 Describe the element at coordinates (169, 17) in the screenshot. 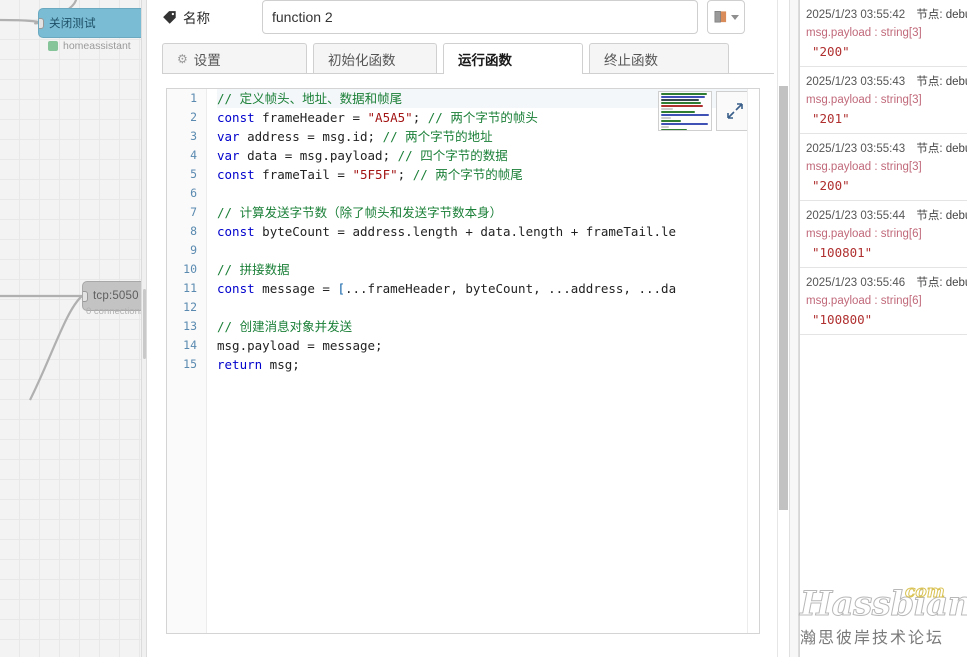

I see `tag-icon` at that location.